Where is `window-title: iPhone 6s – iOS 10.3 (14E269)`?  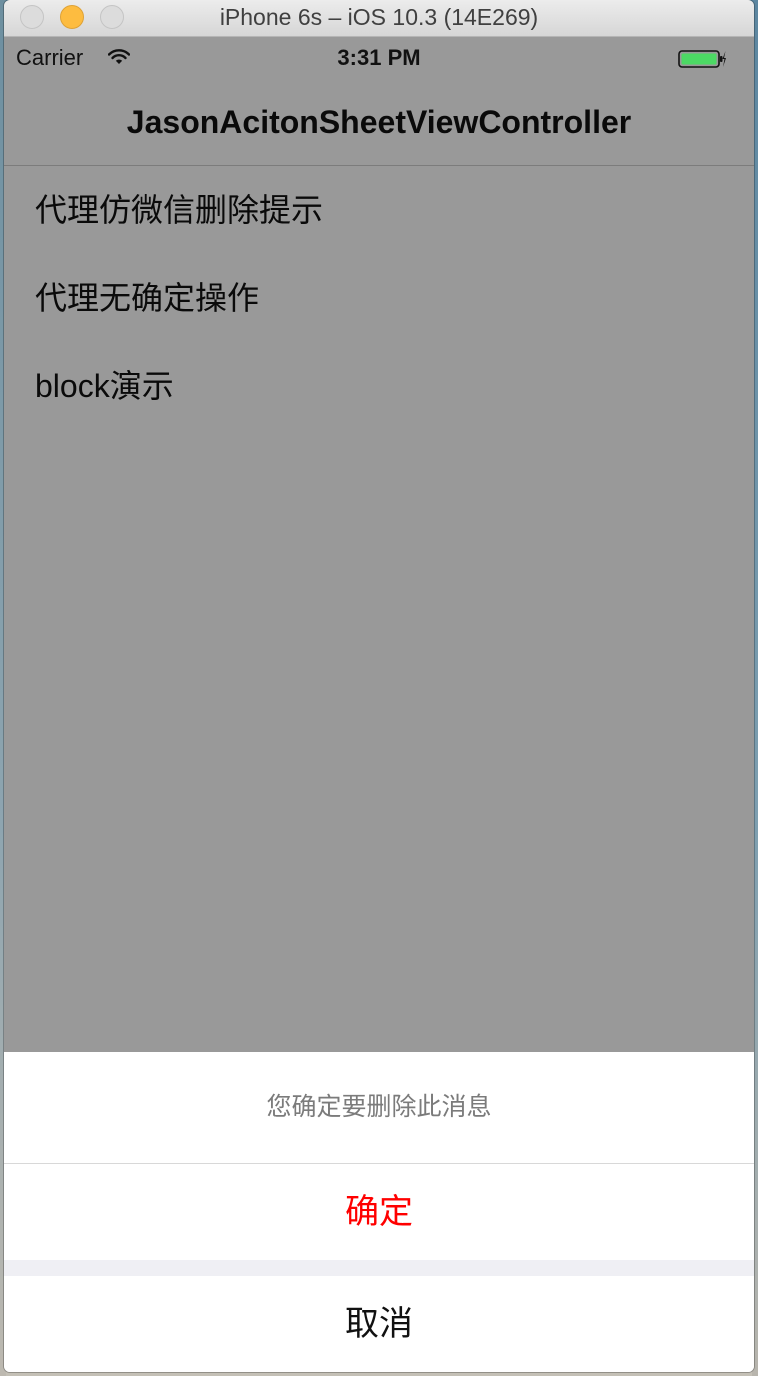
window-title: iPhone 6s – iOS 10.3 (14E269) is located at coordinates (379, 17).